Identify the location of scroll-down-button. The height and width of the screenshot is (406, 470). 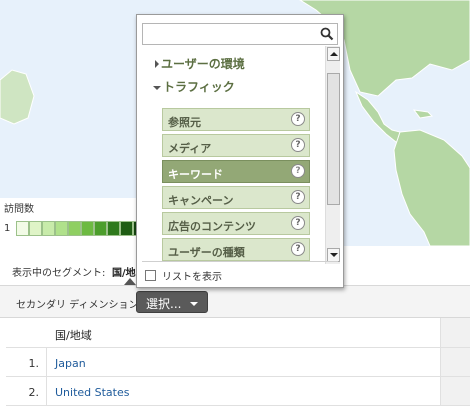
(333, 255).